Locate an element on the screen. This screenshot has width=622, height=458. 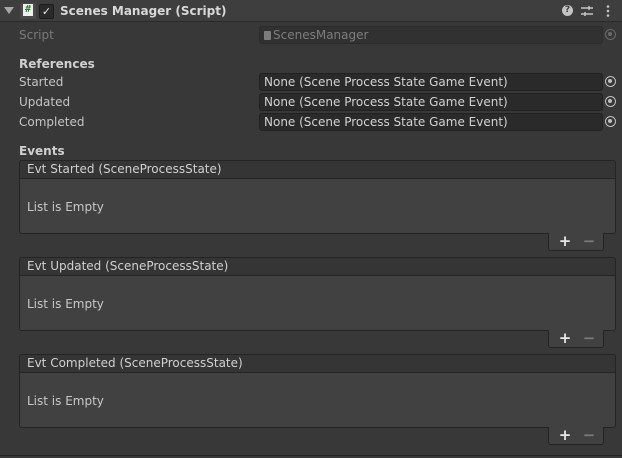
started-picker-icon is located at coordinates (610, 81).